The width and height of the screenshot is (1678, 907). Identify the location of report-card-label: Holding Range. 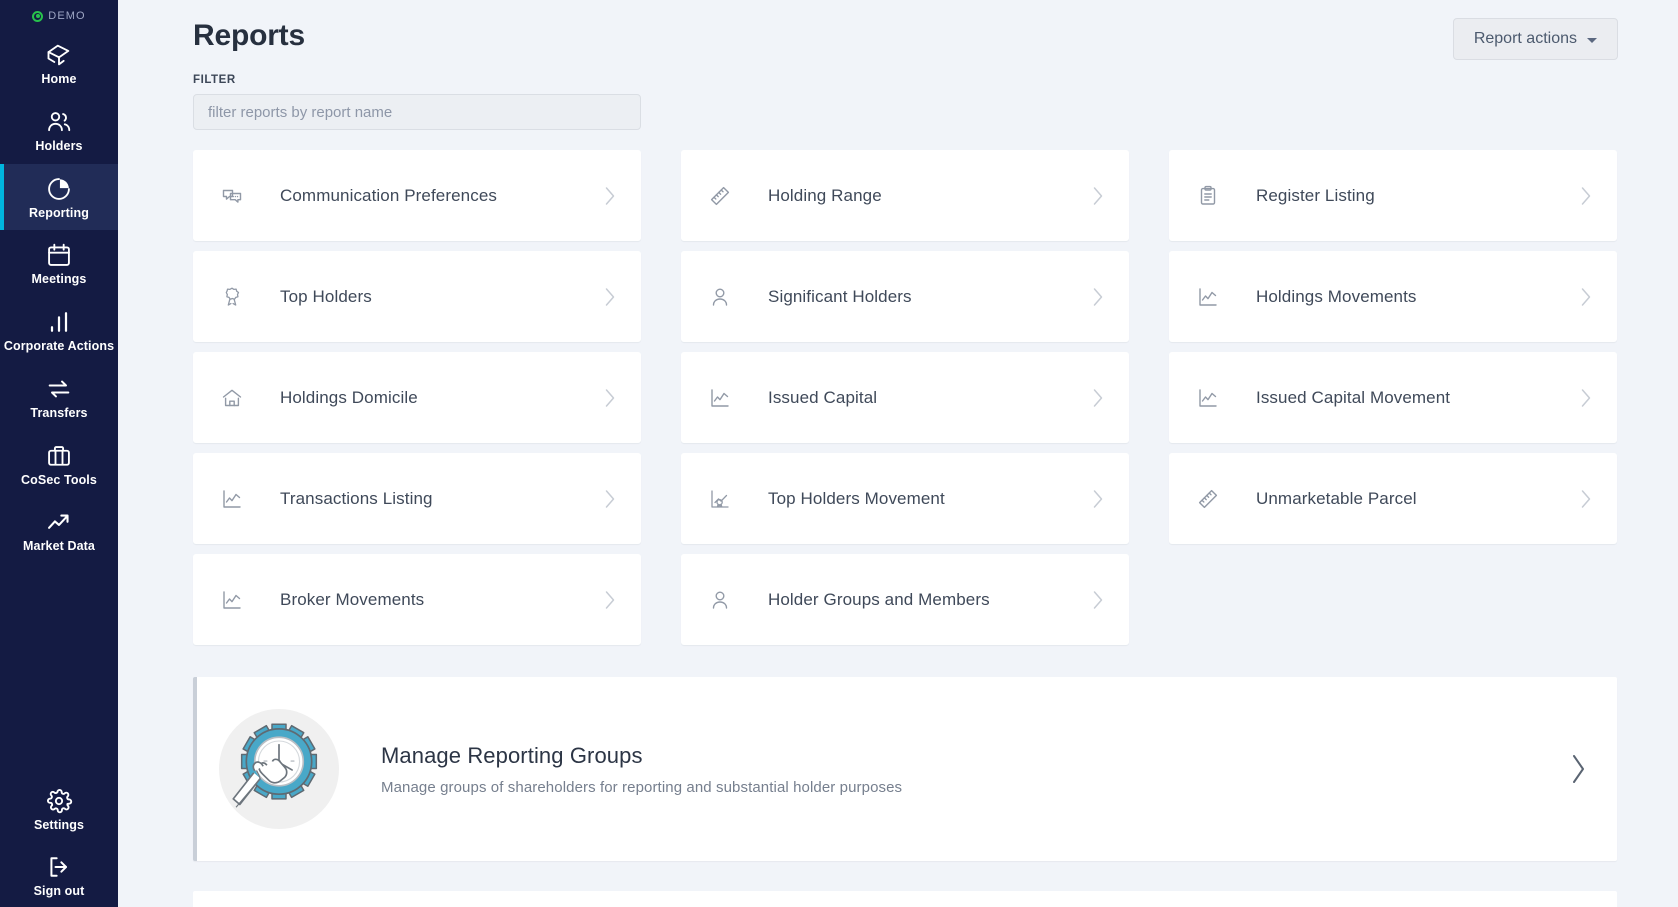
(825, 195).